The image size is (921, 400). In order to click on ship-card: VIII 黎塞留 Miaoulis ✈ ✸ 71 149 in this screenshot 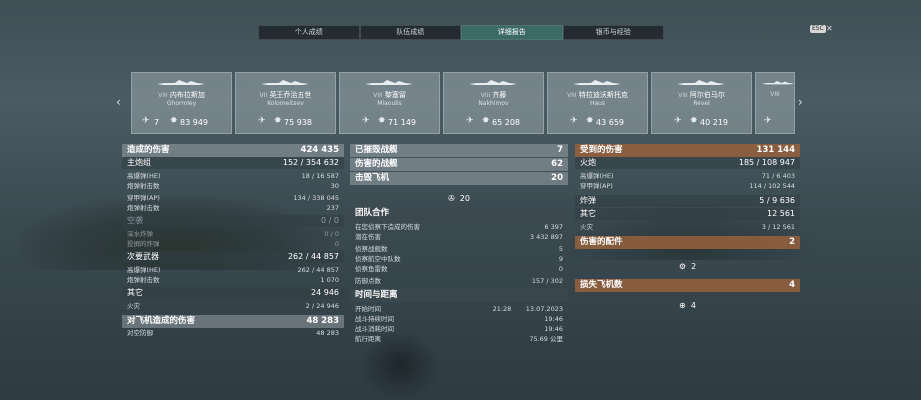, I will do `click(389, 103)`.